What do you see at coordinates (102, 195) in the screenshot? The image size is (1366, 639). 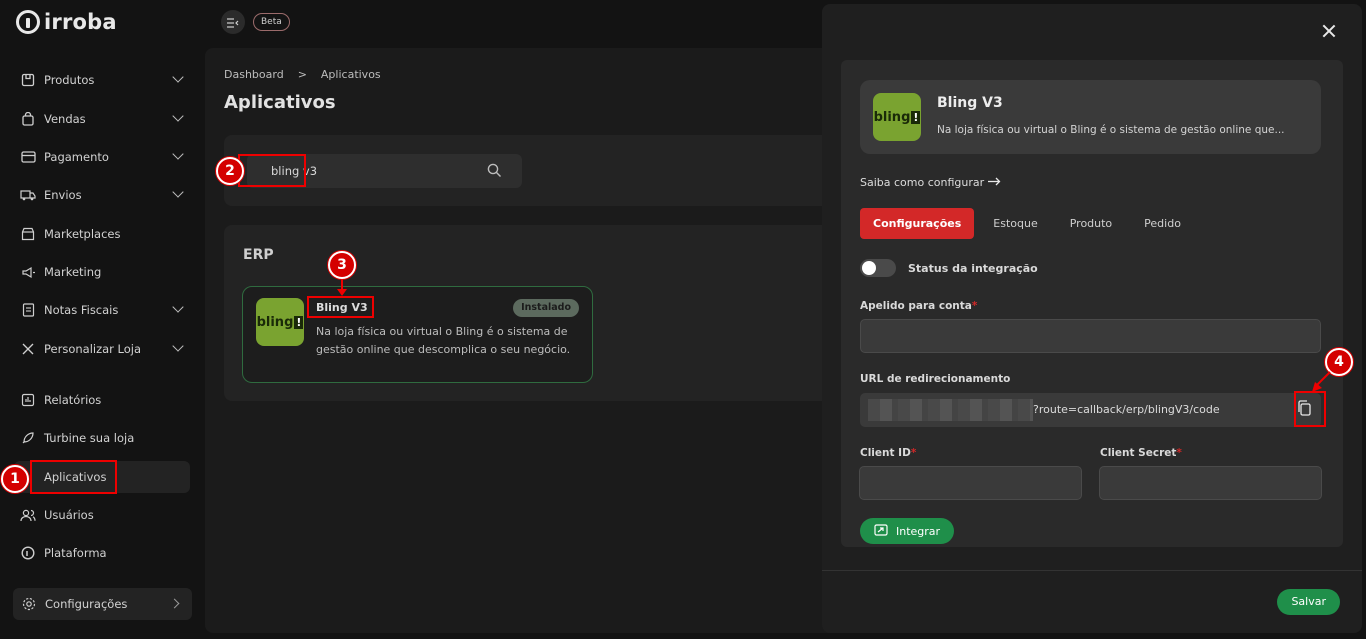 I see `sidebar-item-envios: Envios` at bounding box center [102, 195].